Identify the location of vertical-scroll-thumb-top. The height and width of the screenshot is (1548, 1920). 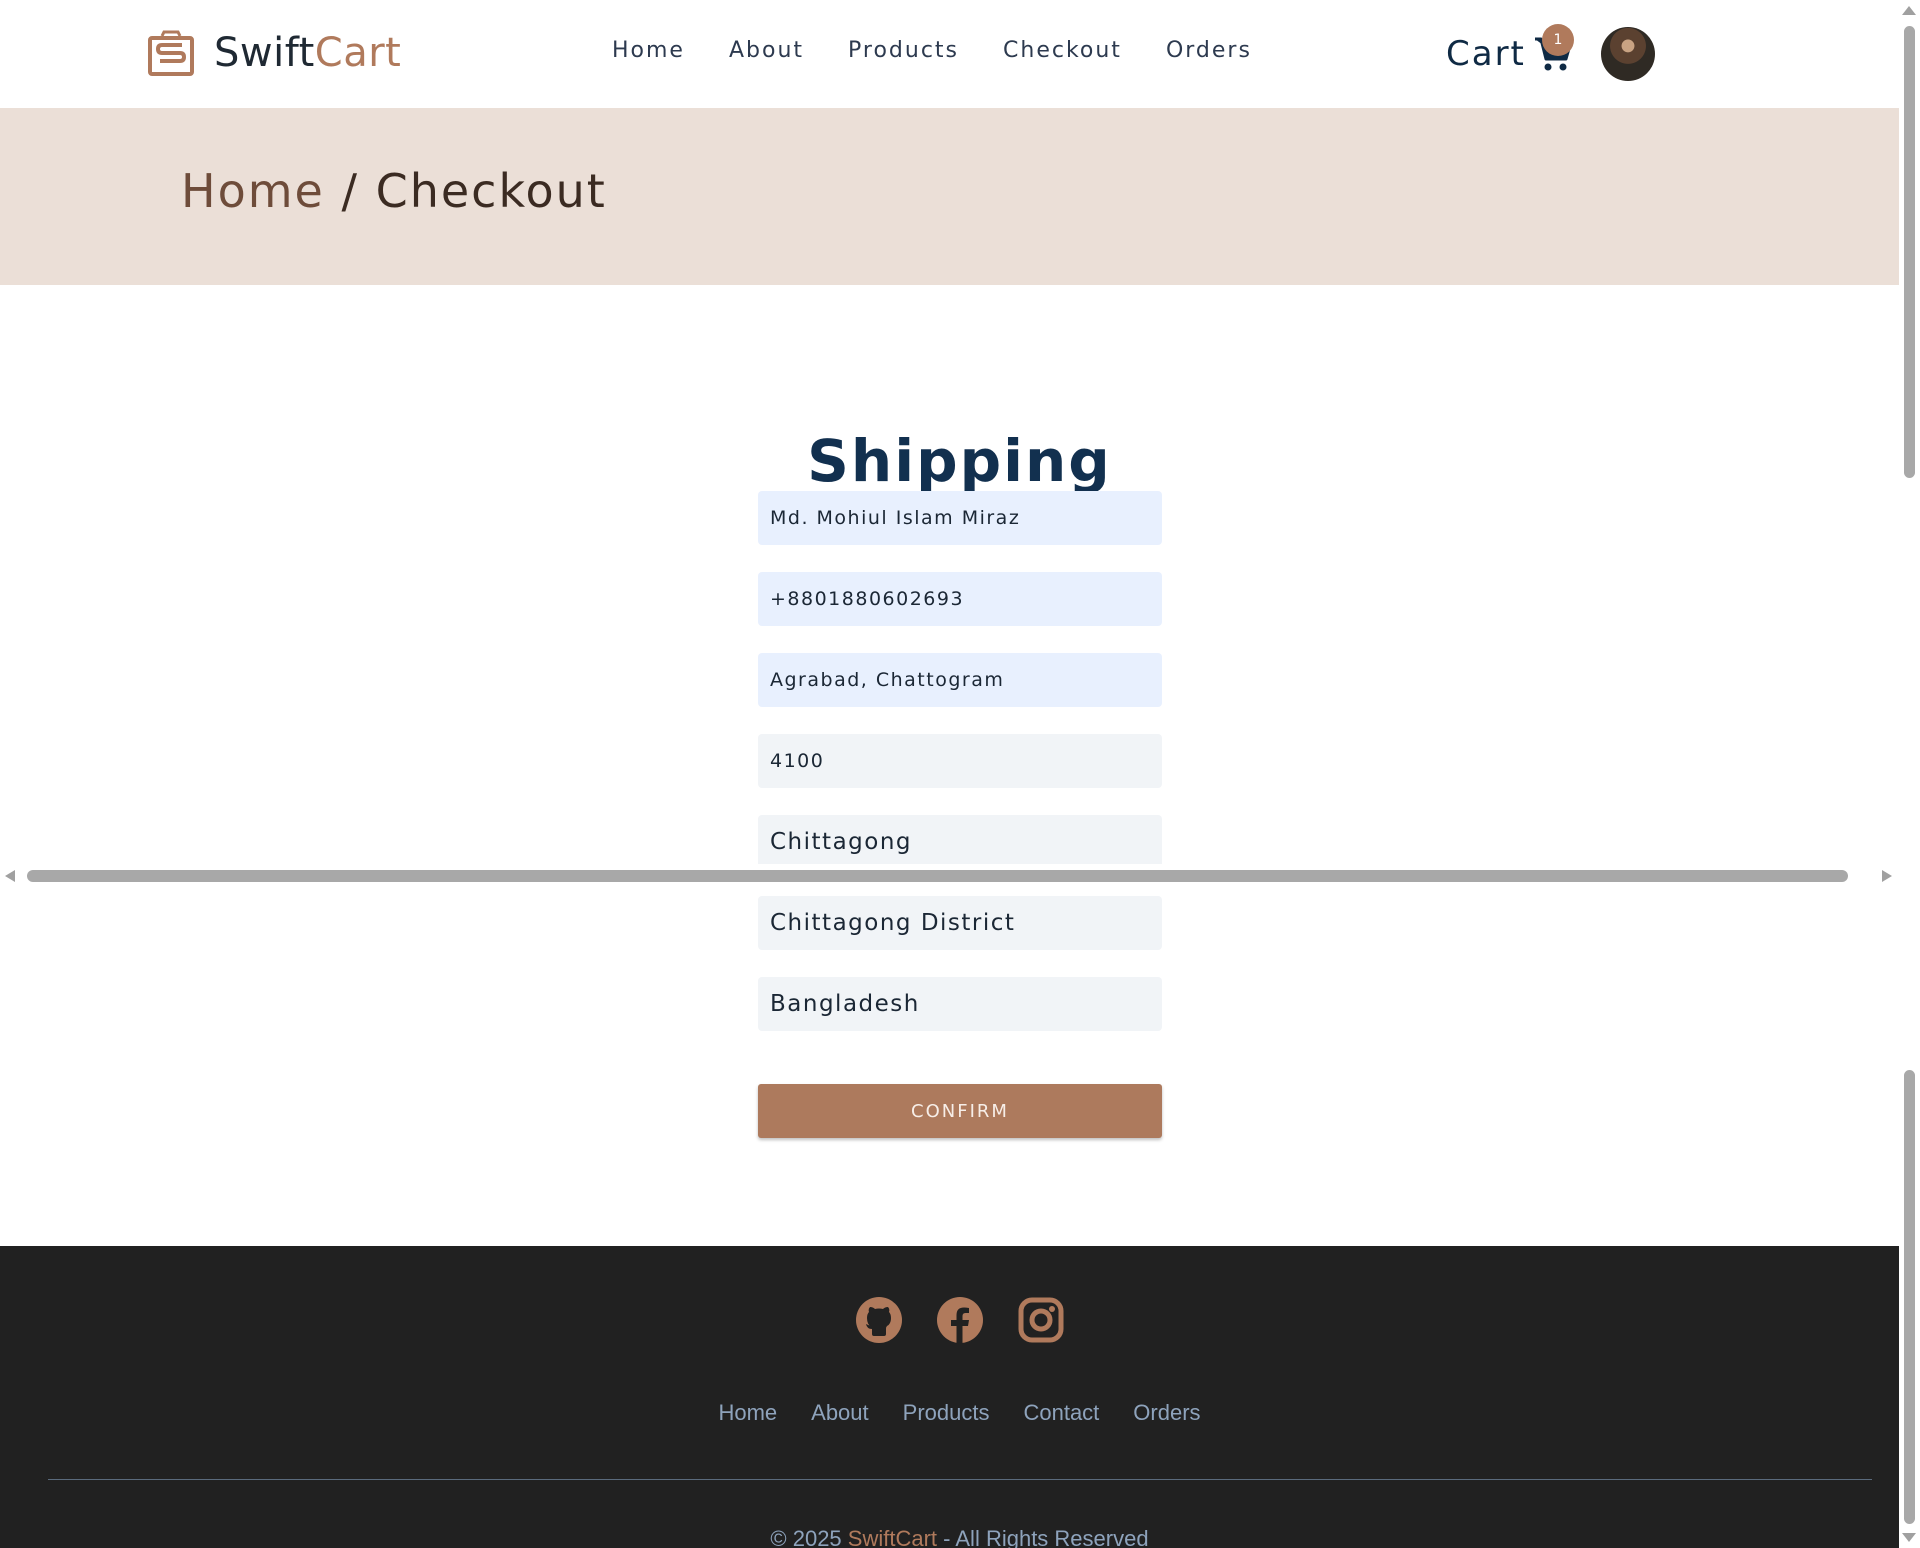
(1909, 252).